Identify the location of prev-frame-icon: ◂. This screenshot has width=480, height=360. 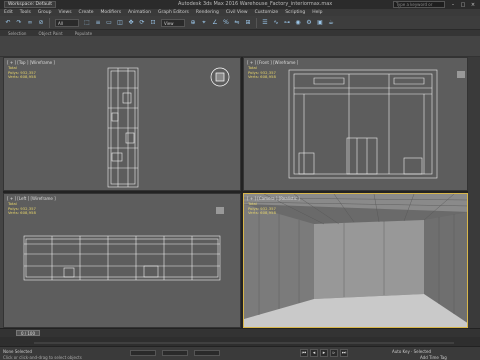
(314, 353).